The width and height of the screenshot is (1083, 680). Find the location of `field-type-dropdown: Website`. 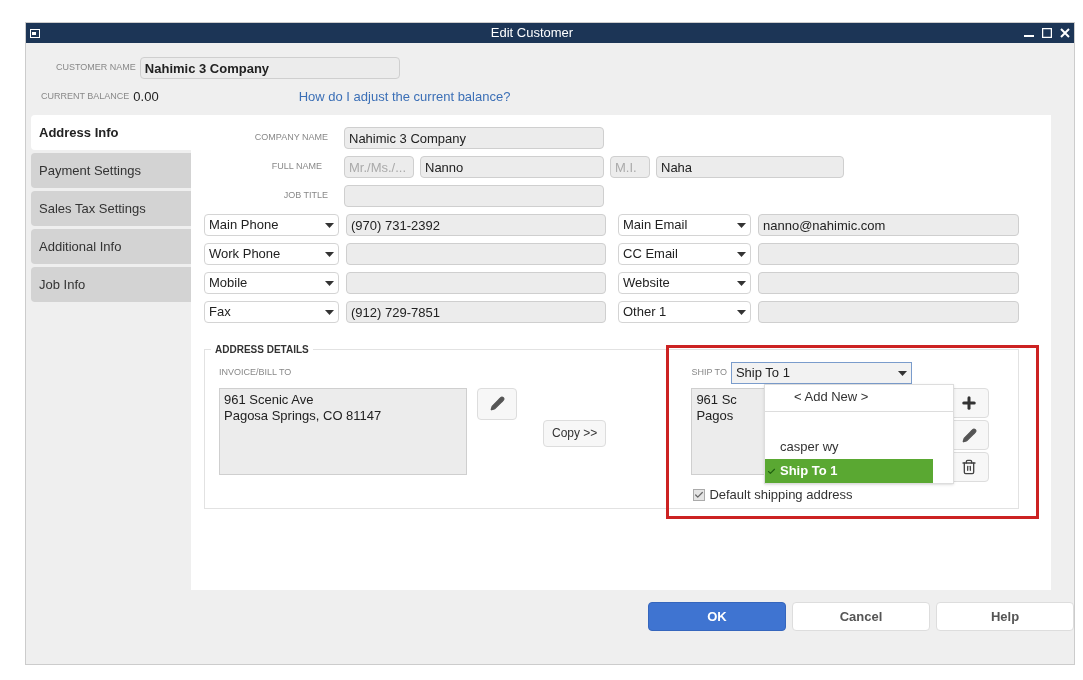

field-type-dropdown: Website is located at coordinates (684, 283).